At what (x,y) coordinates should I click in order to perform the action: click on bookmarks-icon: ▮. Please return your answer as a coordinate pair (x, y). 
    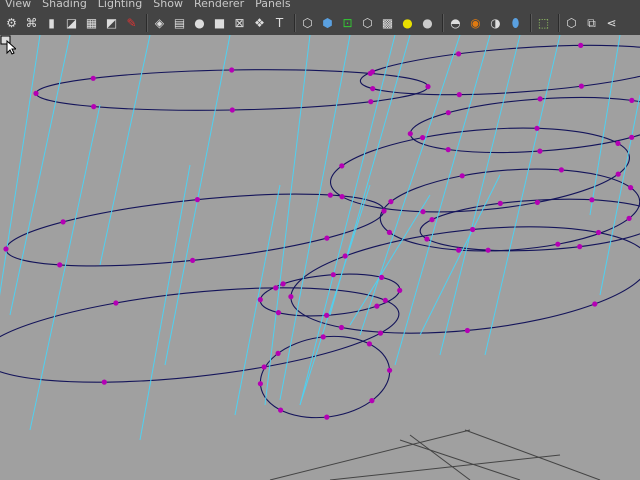
    Looking at the image, I should click on (51, 23).